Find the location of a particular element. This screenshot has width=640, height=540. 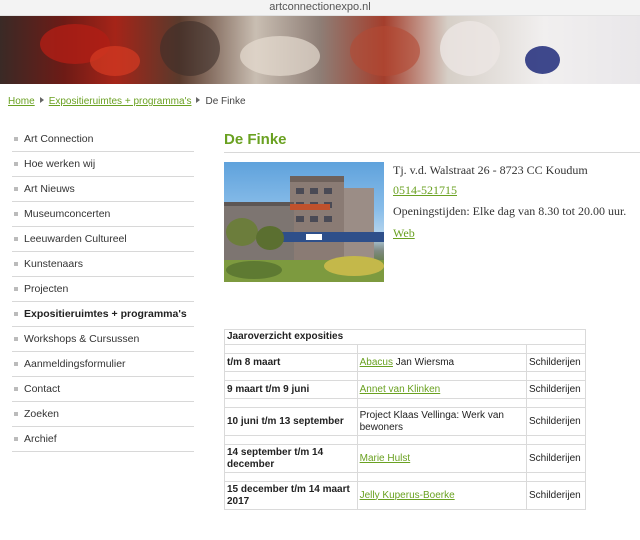

exhibition-artist: Jelly Kuperus-Boerke is located at coordinates (442, 495).